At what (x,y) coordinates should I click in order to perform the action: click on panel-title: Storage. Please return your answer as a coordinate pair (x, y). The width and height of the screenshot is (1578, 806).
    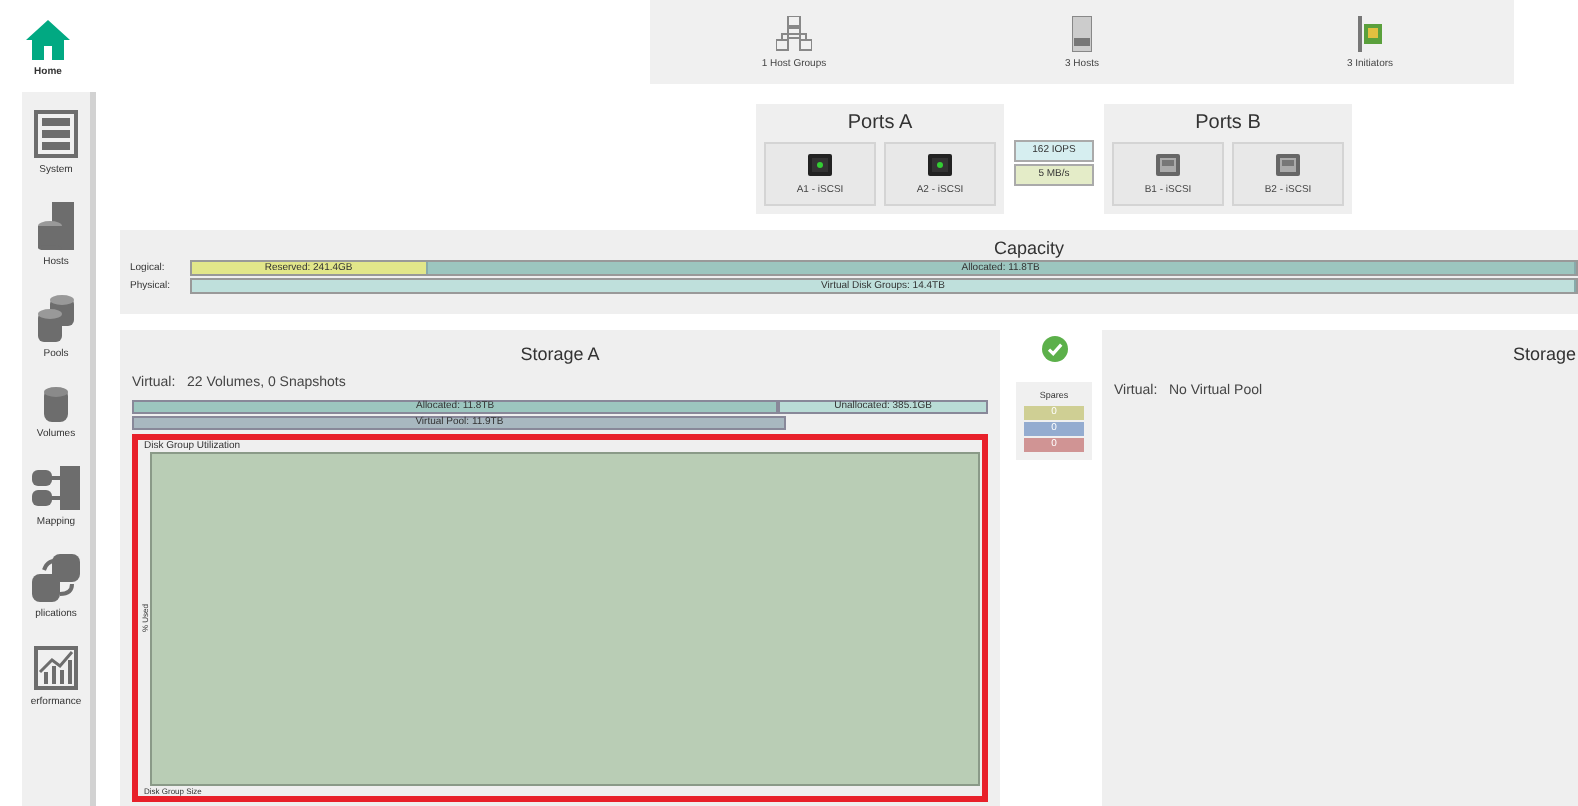
    Looking at the image, I should click on (1544, 354).